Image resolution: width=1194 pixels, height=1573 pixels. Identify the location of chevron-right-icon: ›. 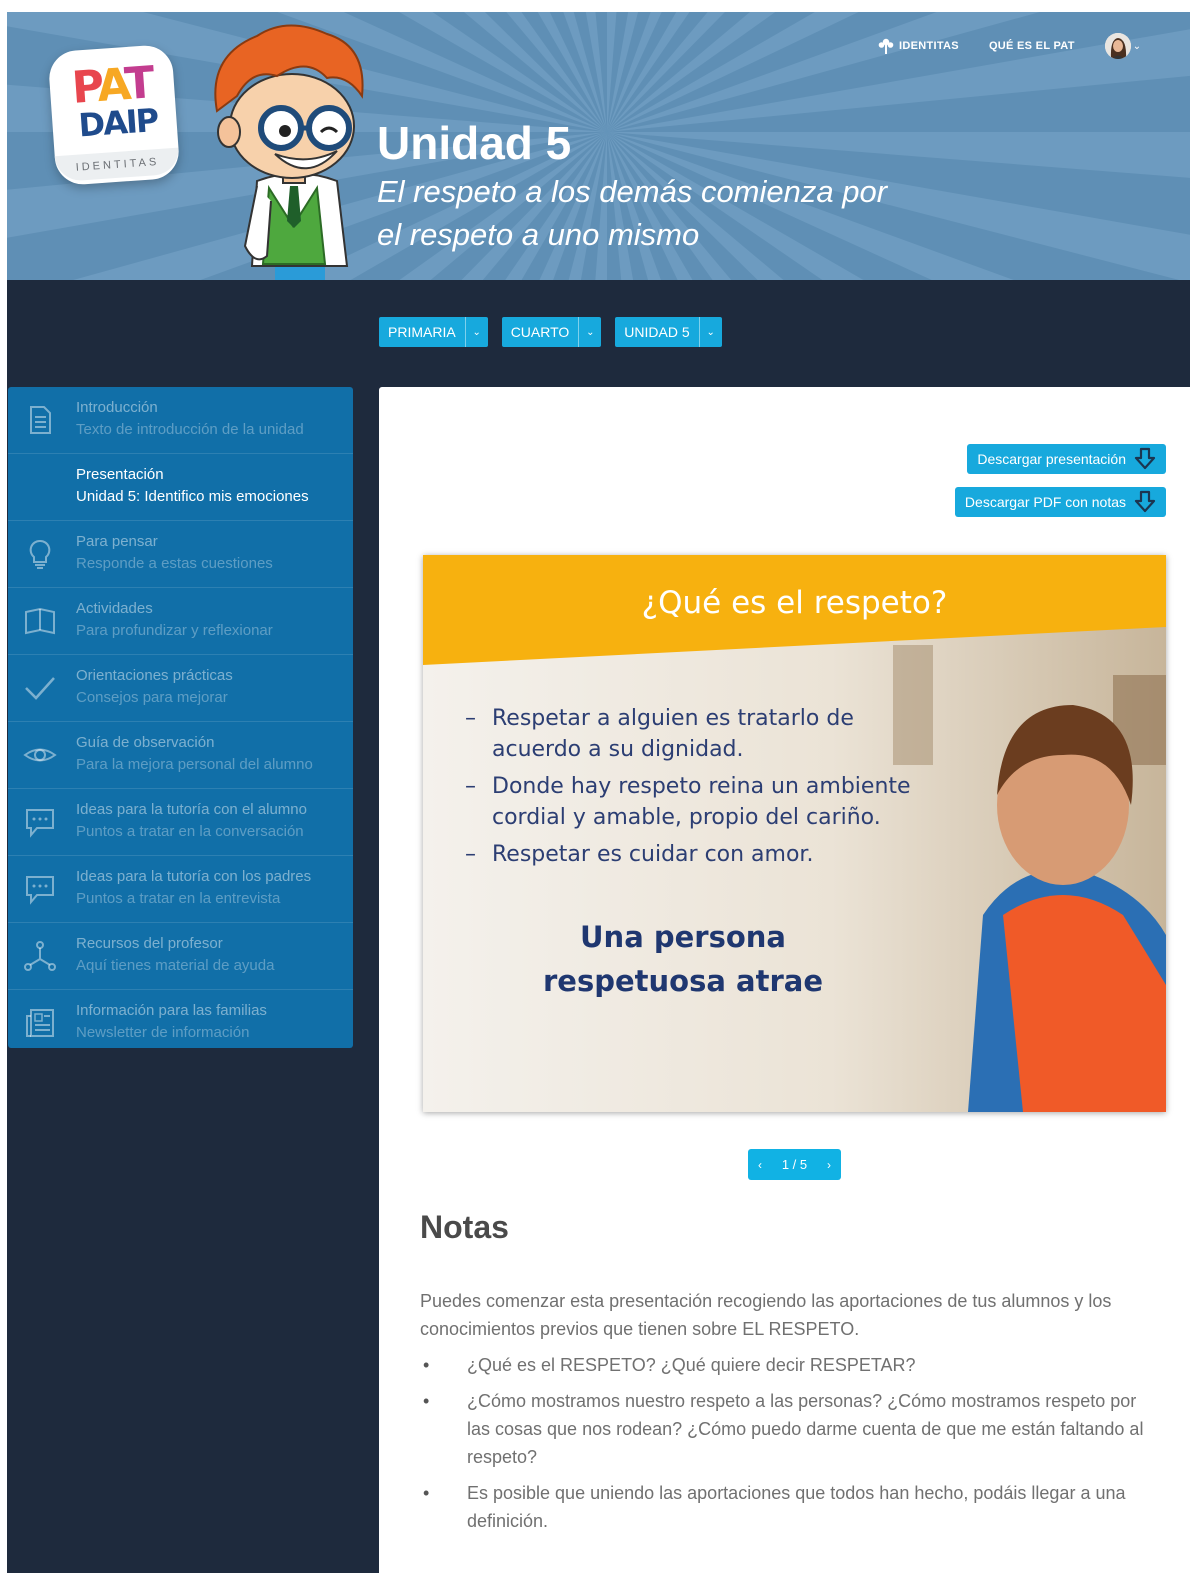
(829, 1165).